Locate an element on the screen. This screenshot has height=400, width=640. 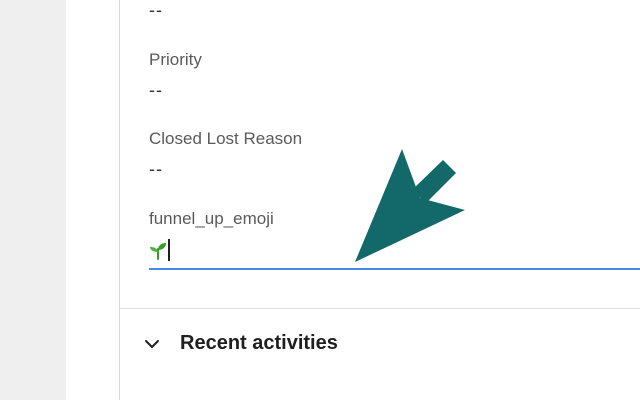
section-title: Recent activities is located at coordinates (259, 343).